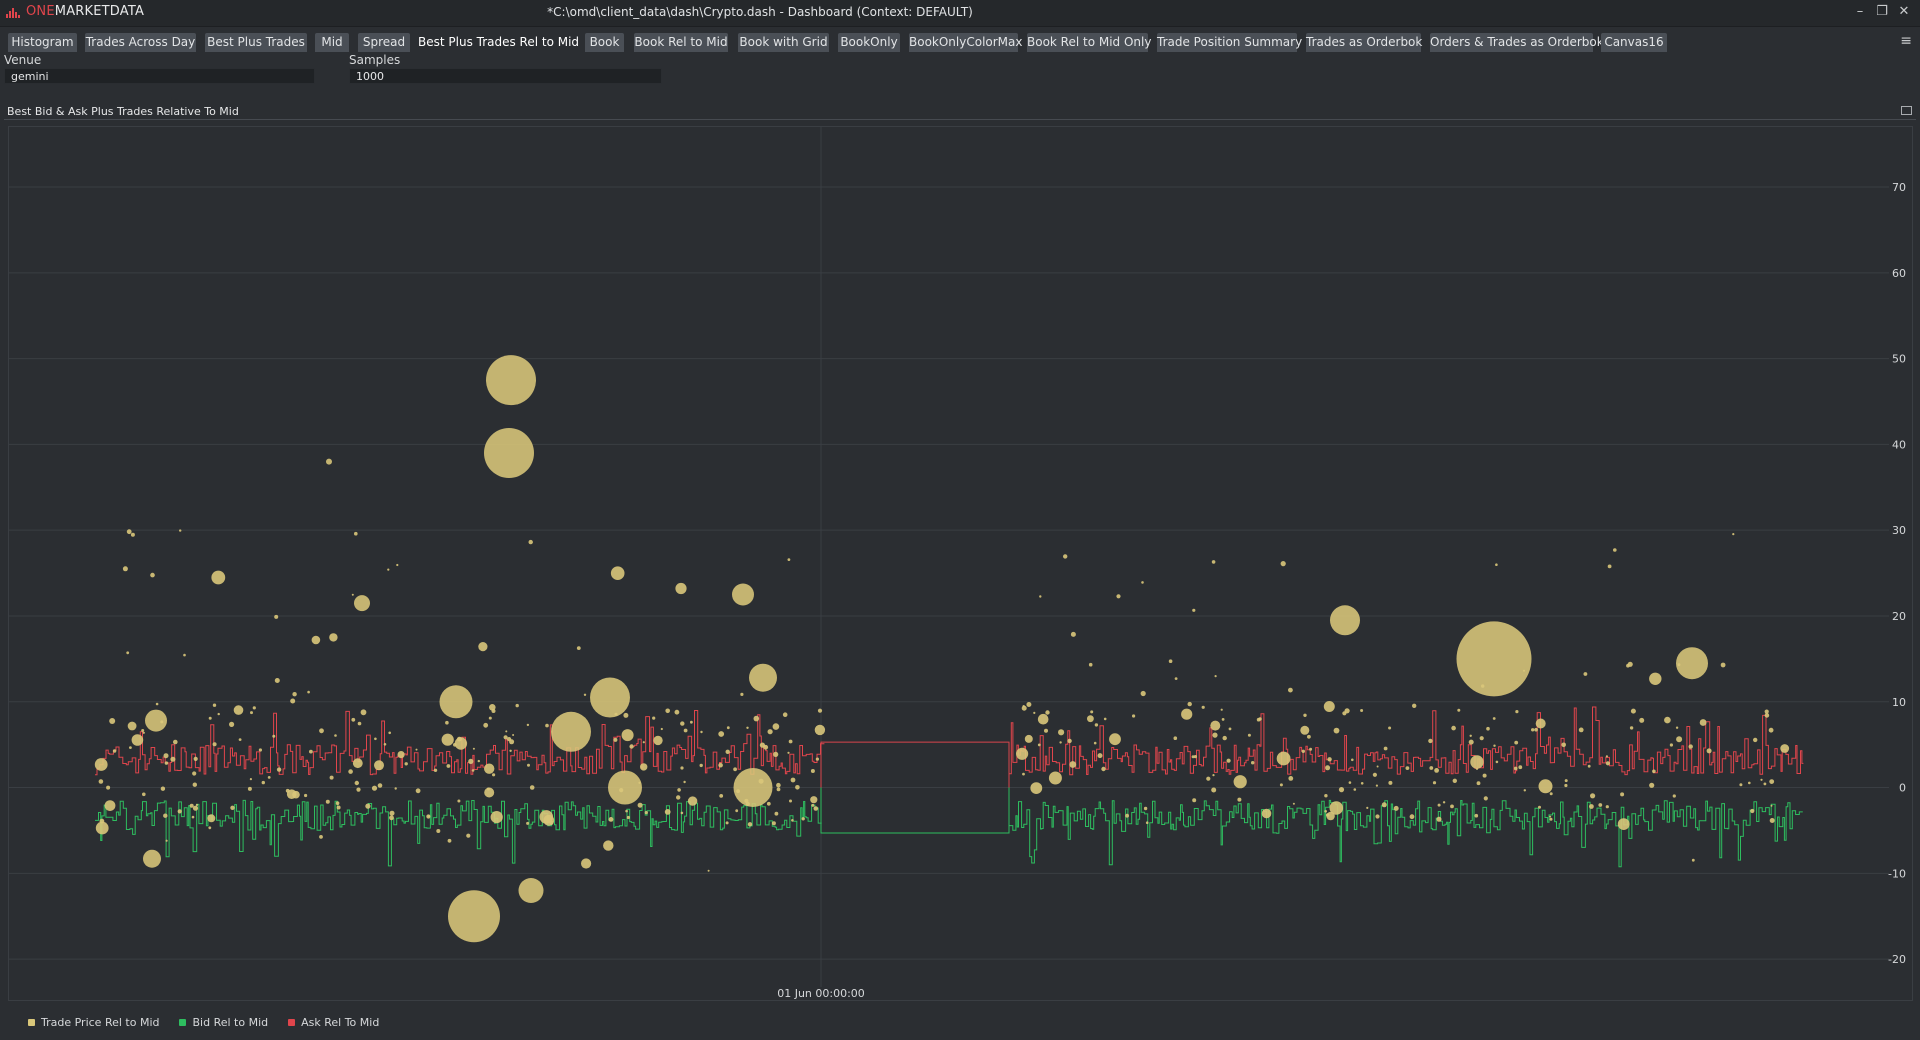 The width and height of the screenshot is (1920, 1040). What do you see at coordinates (1899, 530) in the screenshot?
I see `y-tick-label: 30` at bounding box center [1899, 530].